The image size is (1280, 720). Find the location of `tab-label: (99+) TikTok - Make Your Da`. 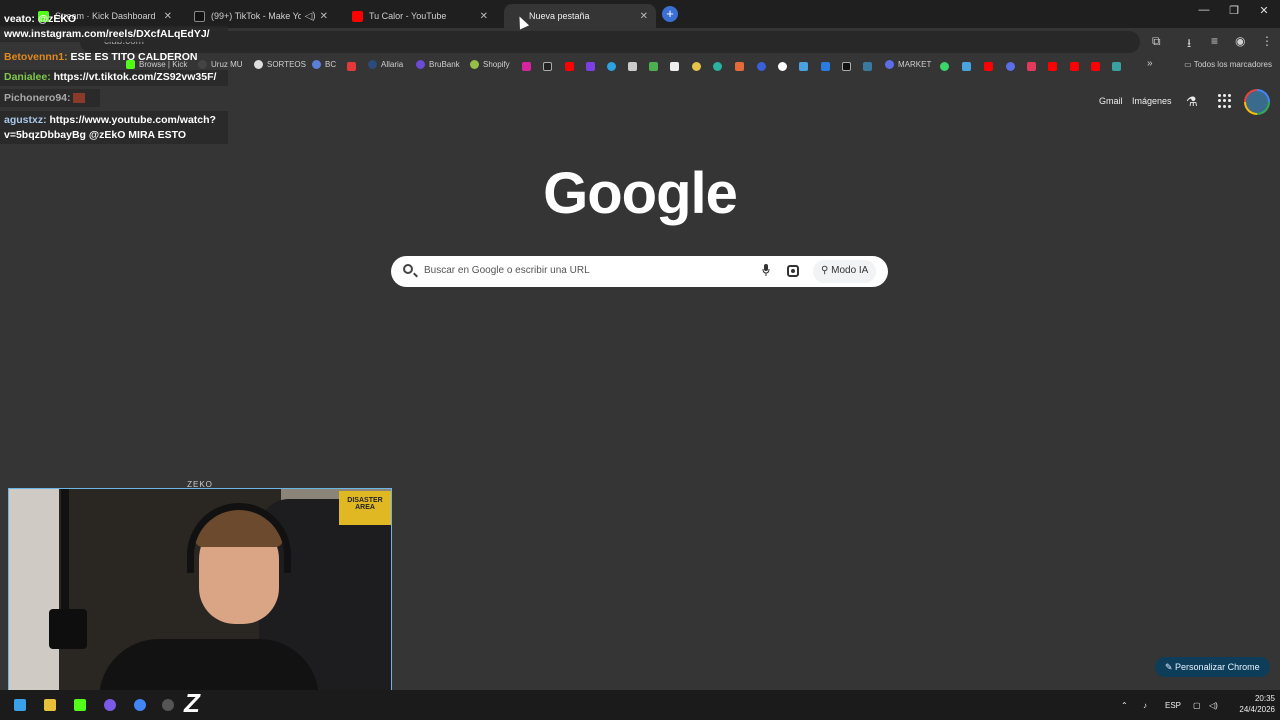

tab-label: (99+) TikTok - Make Your Da is located at coordinates (256, 16).